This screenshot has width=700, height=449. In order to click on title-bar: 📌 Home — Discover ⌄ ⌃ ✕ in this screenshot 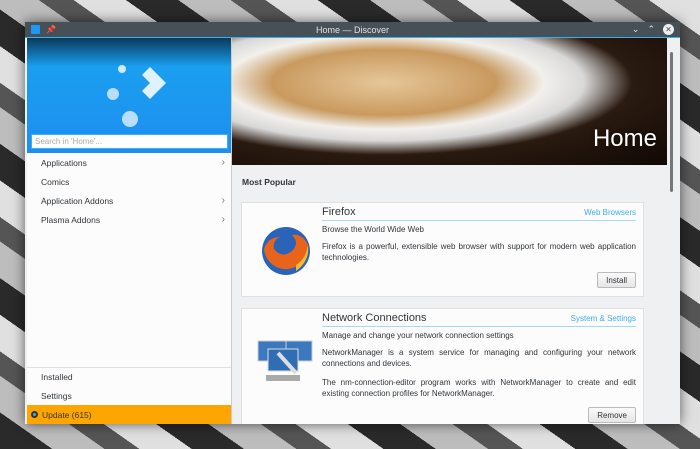, I will do `click(352, 30)`.